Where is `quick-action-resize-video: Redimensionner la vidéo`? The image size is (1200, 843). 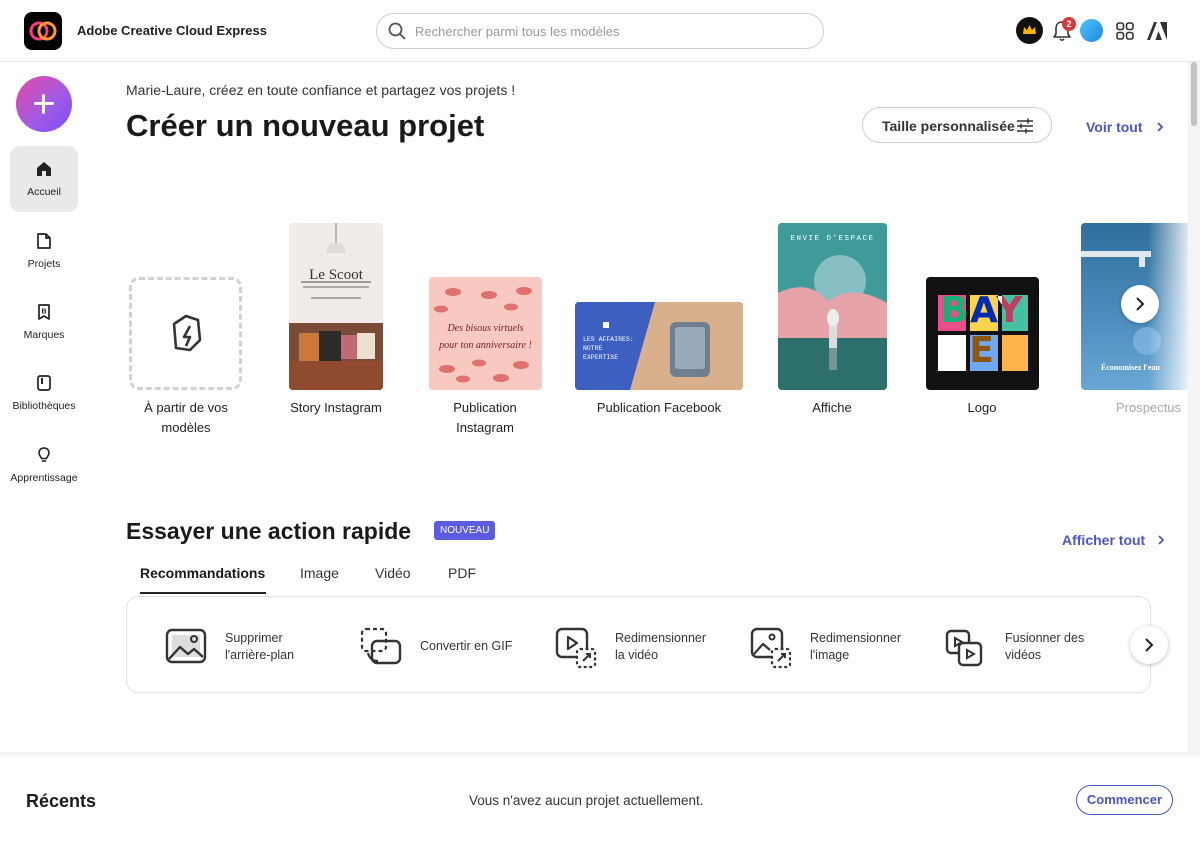 quick-action-resize-video: Redimensionner la vidéo is located at coordinates (645, 645).